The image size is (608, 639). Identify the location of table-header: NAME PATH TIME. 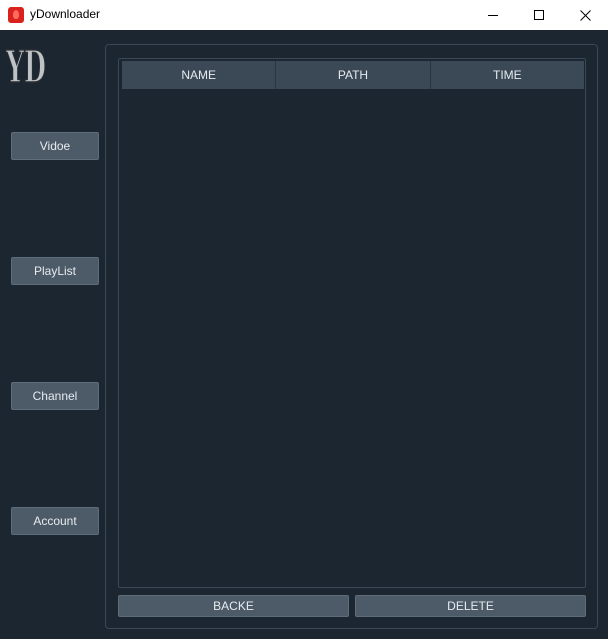
(353, 75).